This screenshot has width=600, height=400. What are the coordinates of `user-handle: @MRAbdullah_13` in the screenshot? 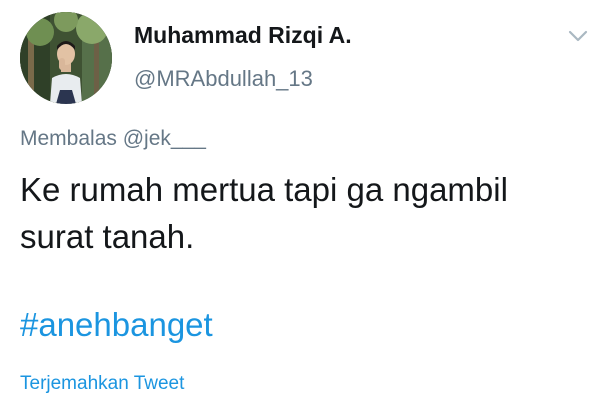 It's located at (223, 79).